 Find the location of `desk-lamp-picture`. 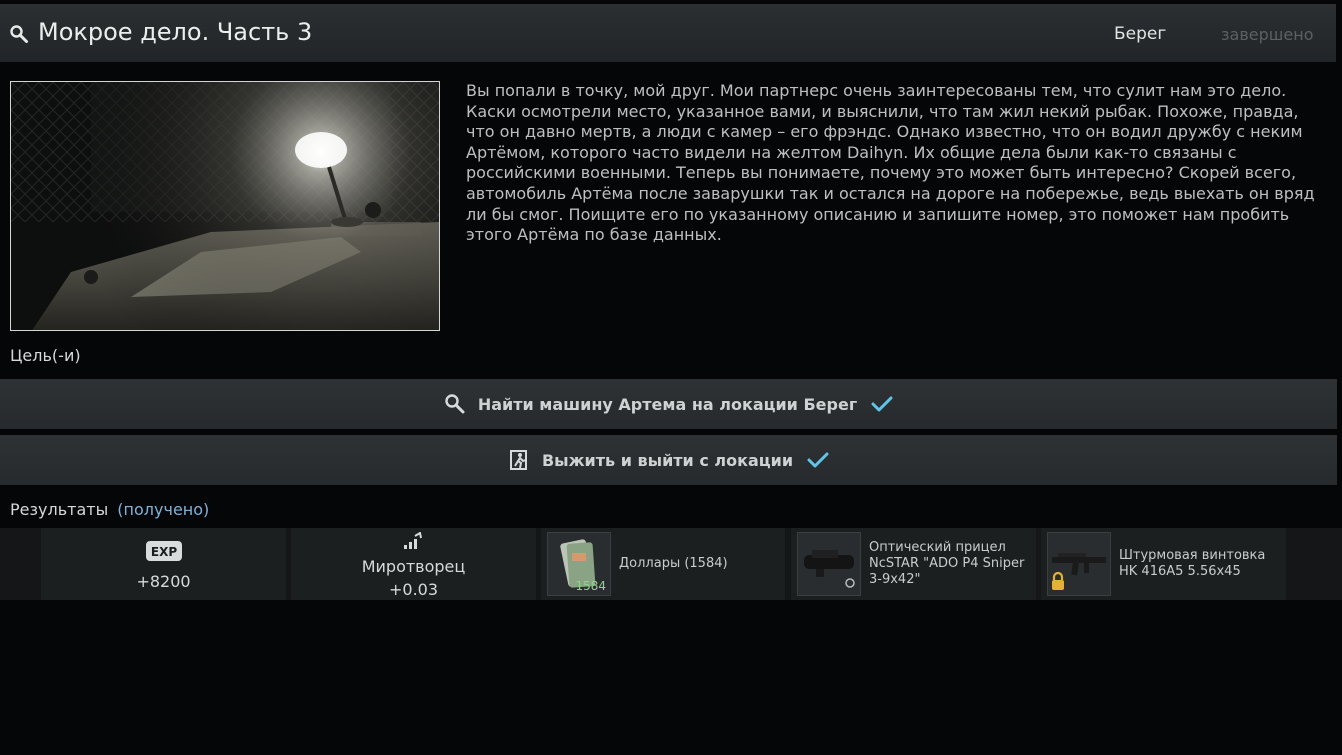

desk-lamp-picture is located at coordinates (225, 206).